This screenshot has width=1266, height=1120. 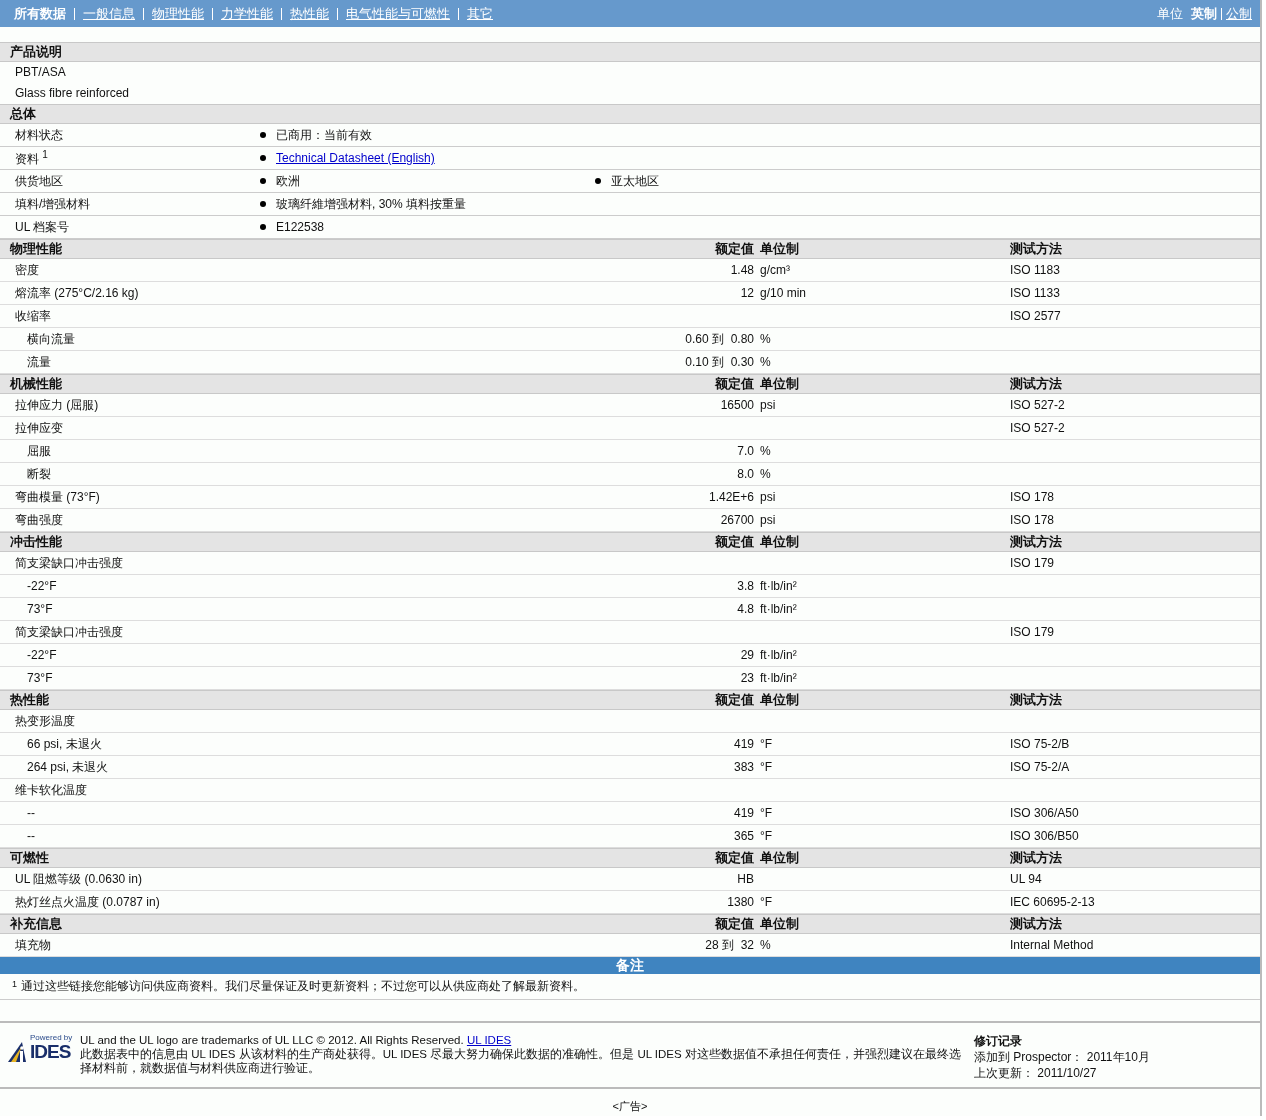 I want to click on property-value: E122538, so click(x=300, y=227).